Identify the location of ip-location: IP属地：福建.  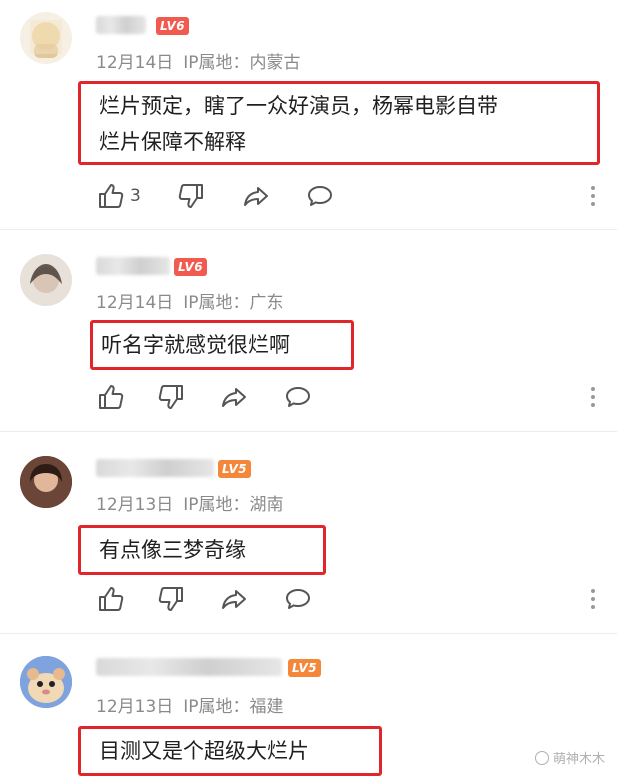
(233, 707).